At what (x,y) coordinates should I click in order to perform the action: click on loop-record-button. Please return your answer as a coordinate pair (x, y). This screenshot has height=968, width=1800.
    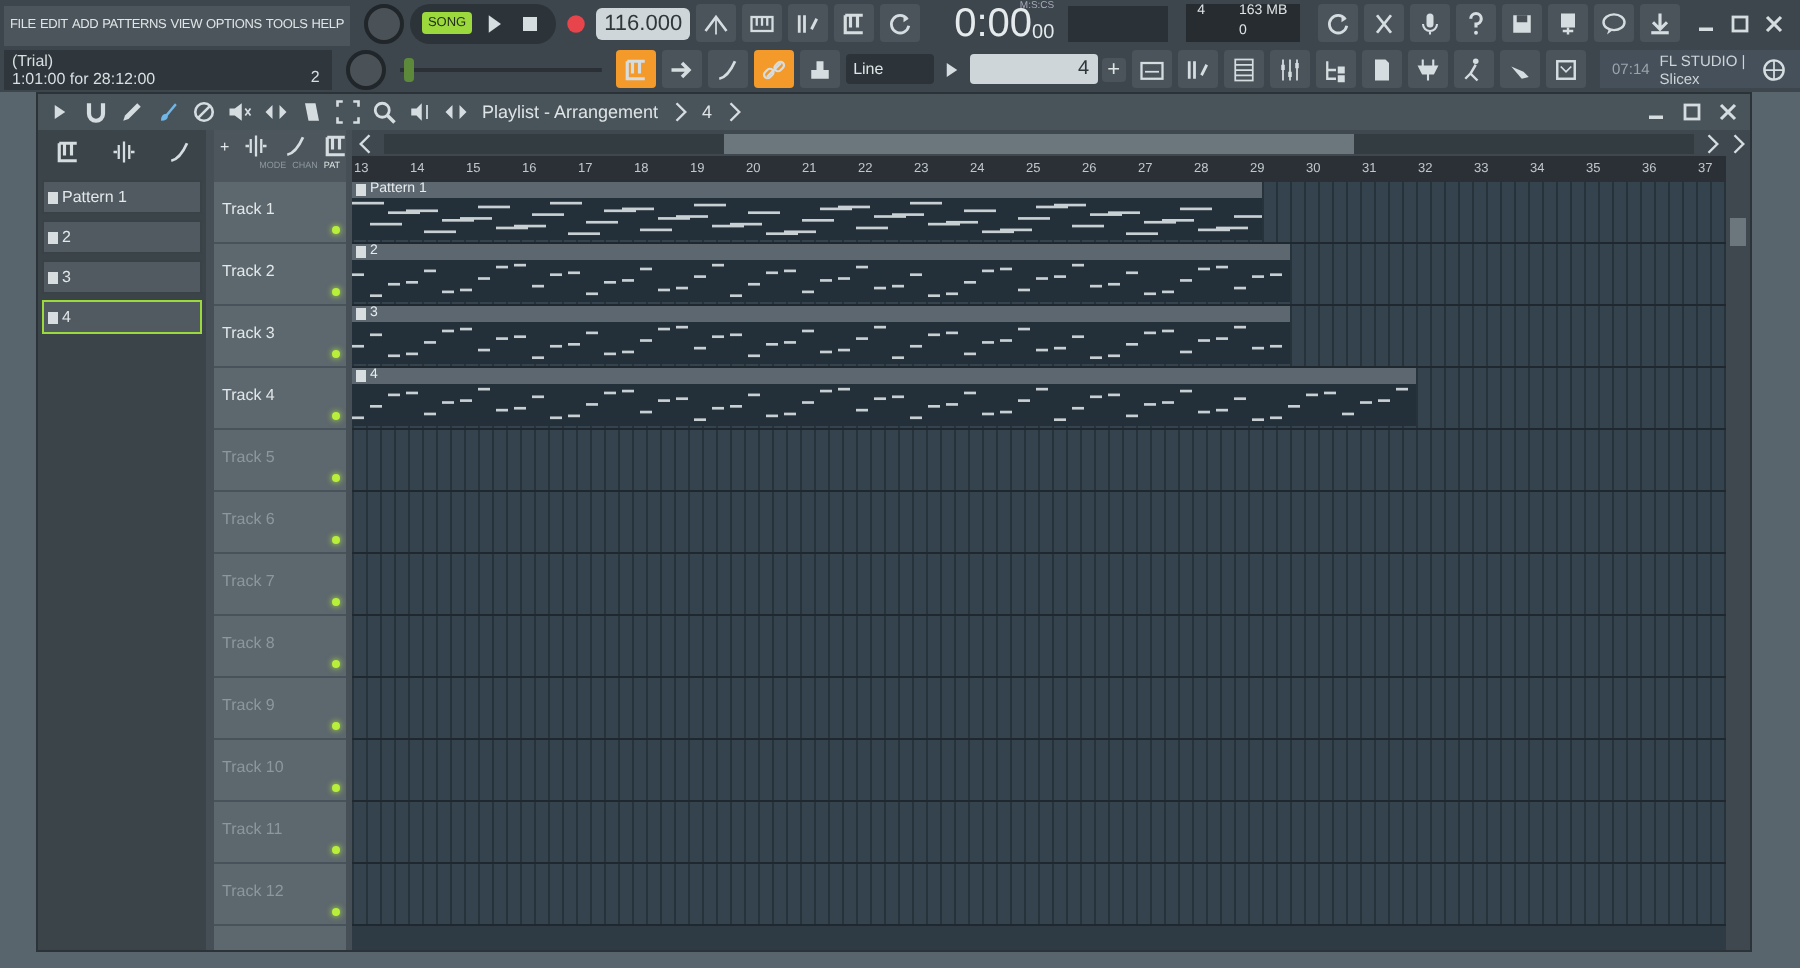
    Looking at the image, I should click on (900, 23).